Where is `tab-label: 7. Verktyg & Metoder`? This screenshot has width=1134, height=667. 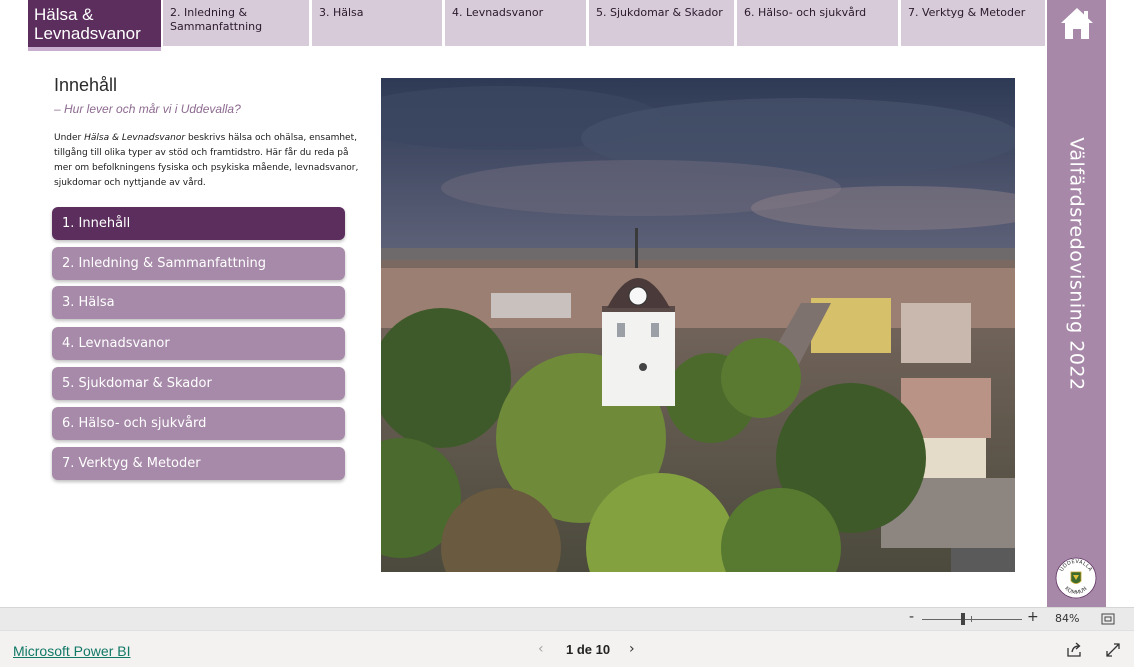 tab-label: 7. Verktyg & Metoder is located at coordinates (967, 12).